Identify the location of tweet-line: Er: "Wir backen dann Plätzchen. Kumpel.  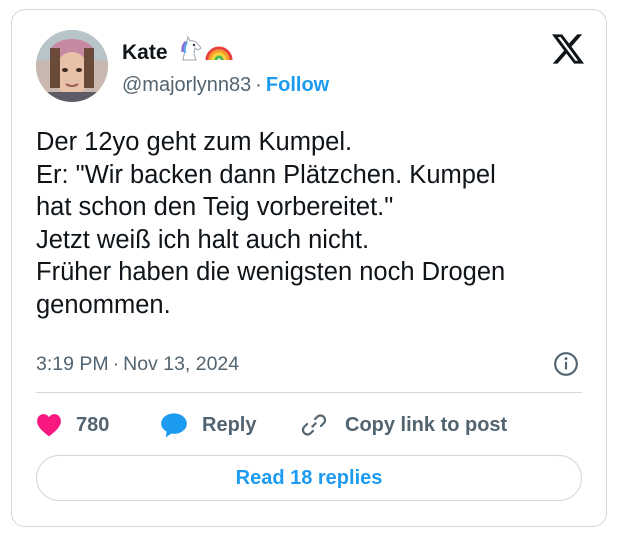
(266, 174).